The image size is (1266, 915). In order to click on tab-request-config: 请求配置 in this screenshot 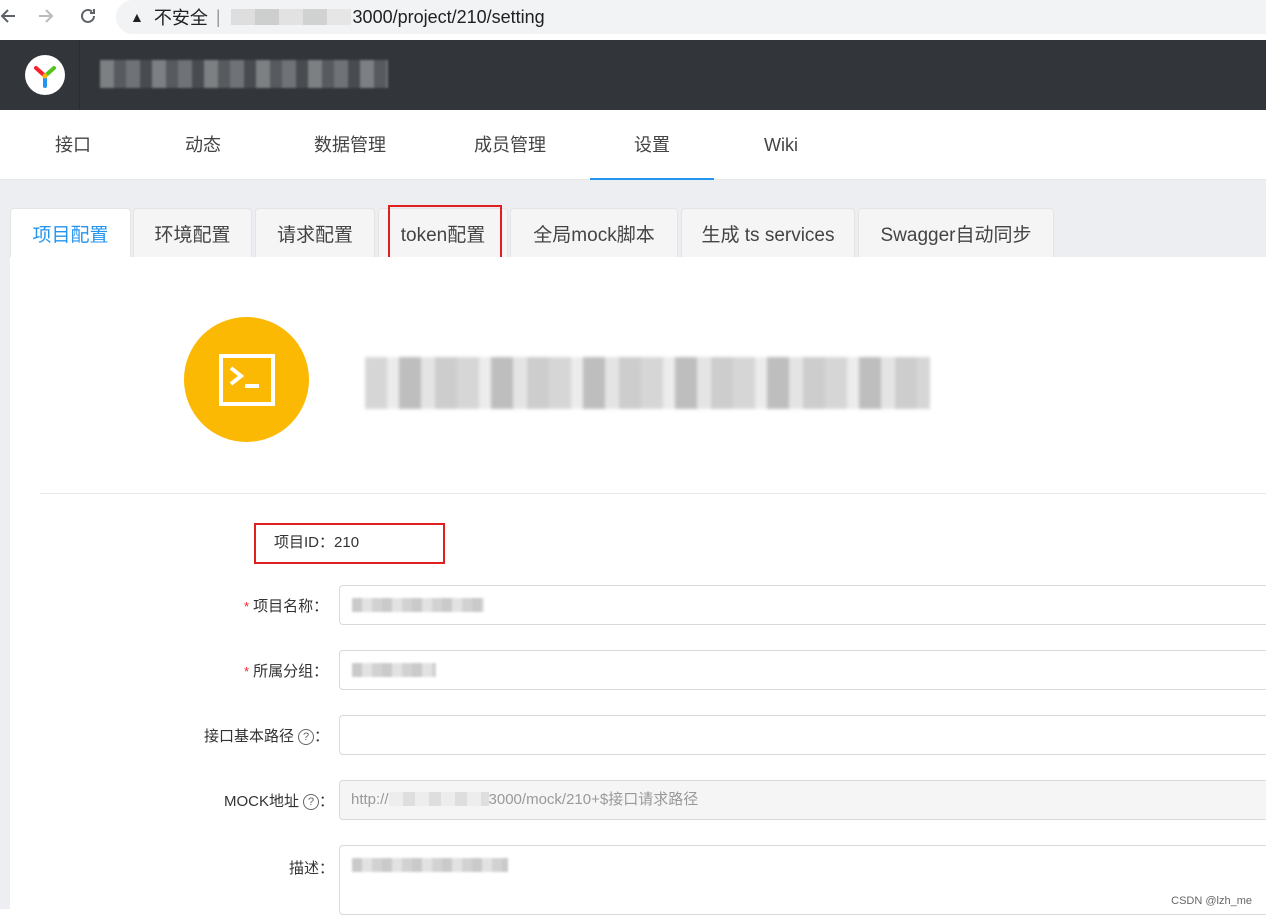, I will do `click(315, 232)`.